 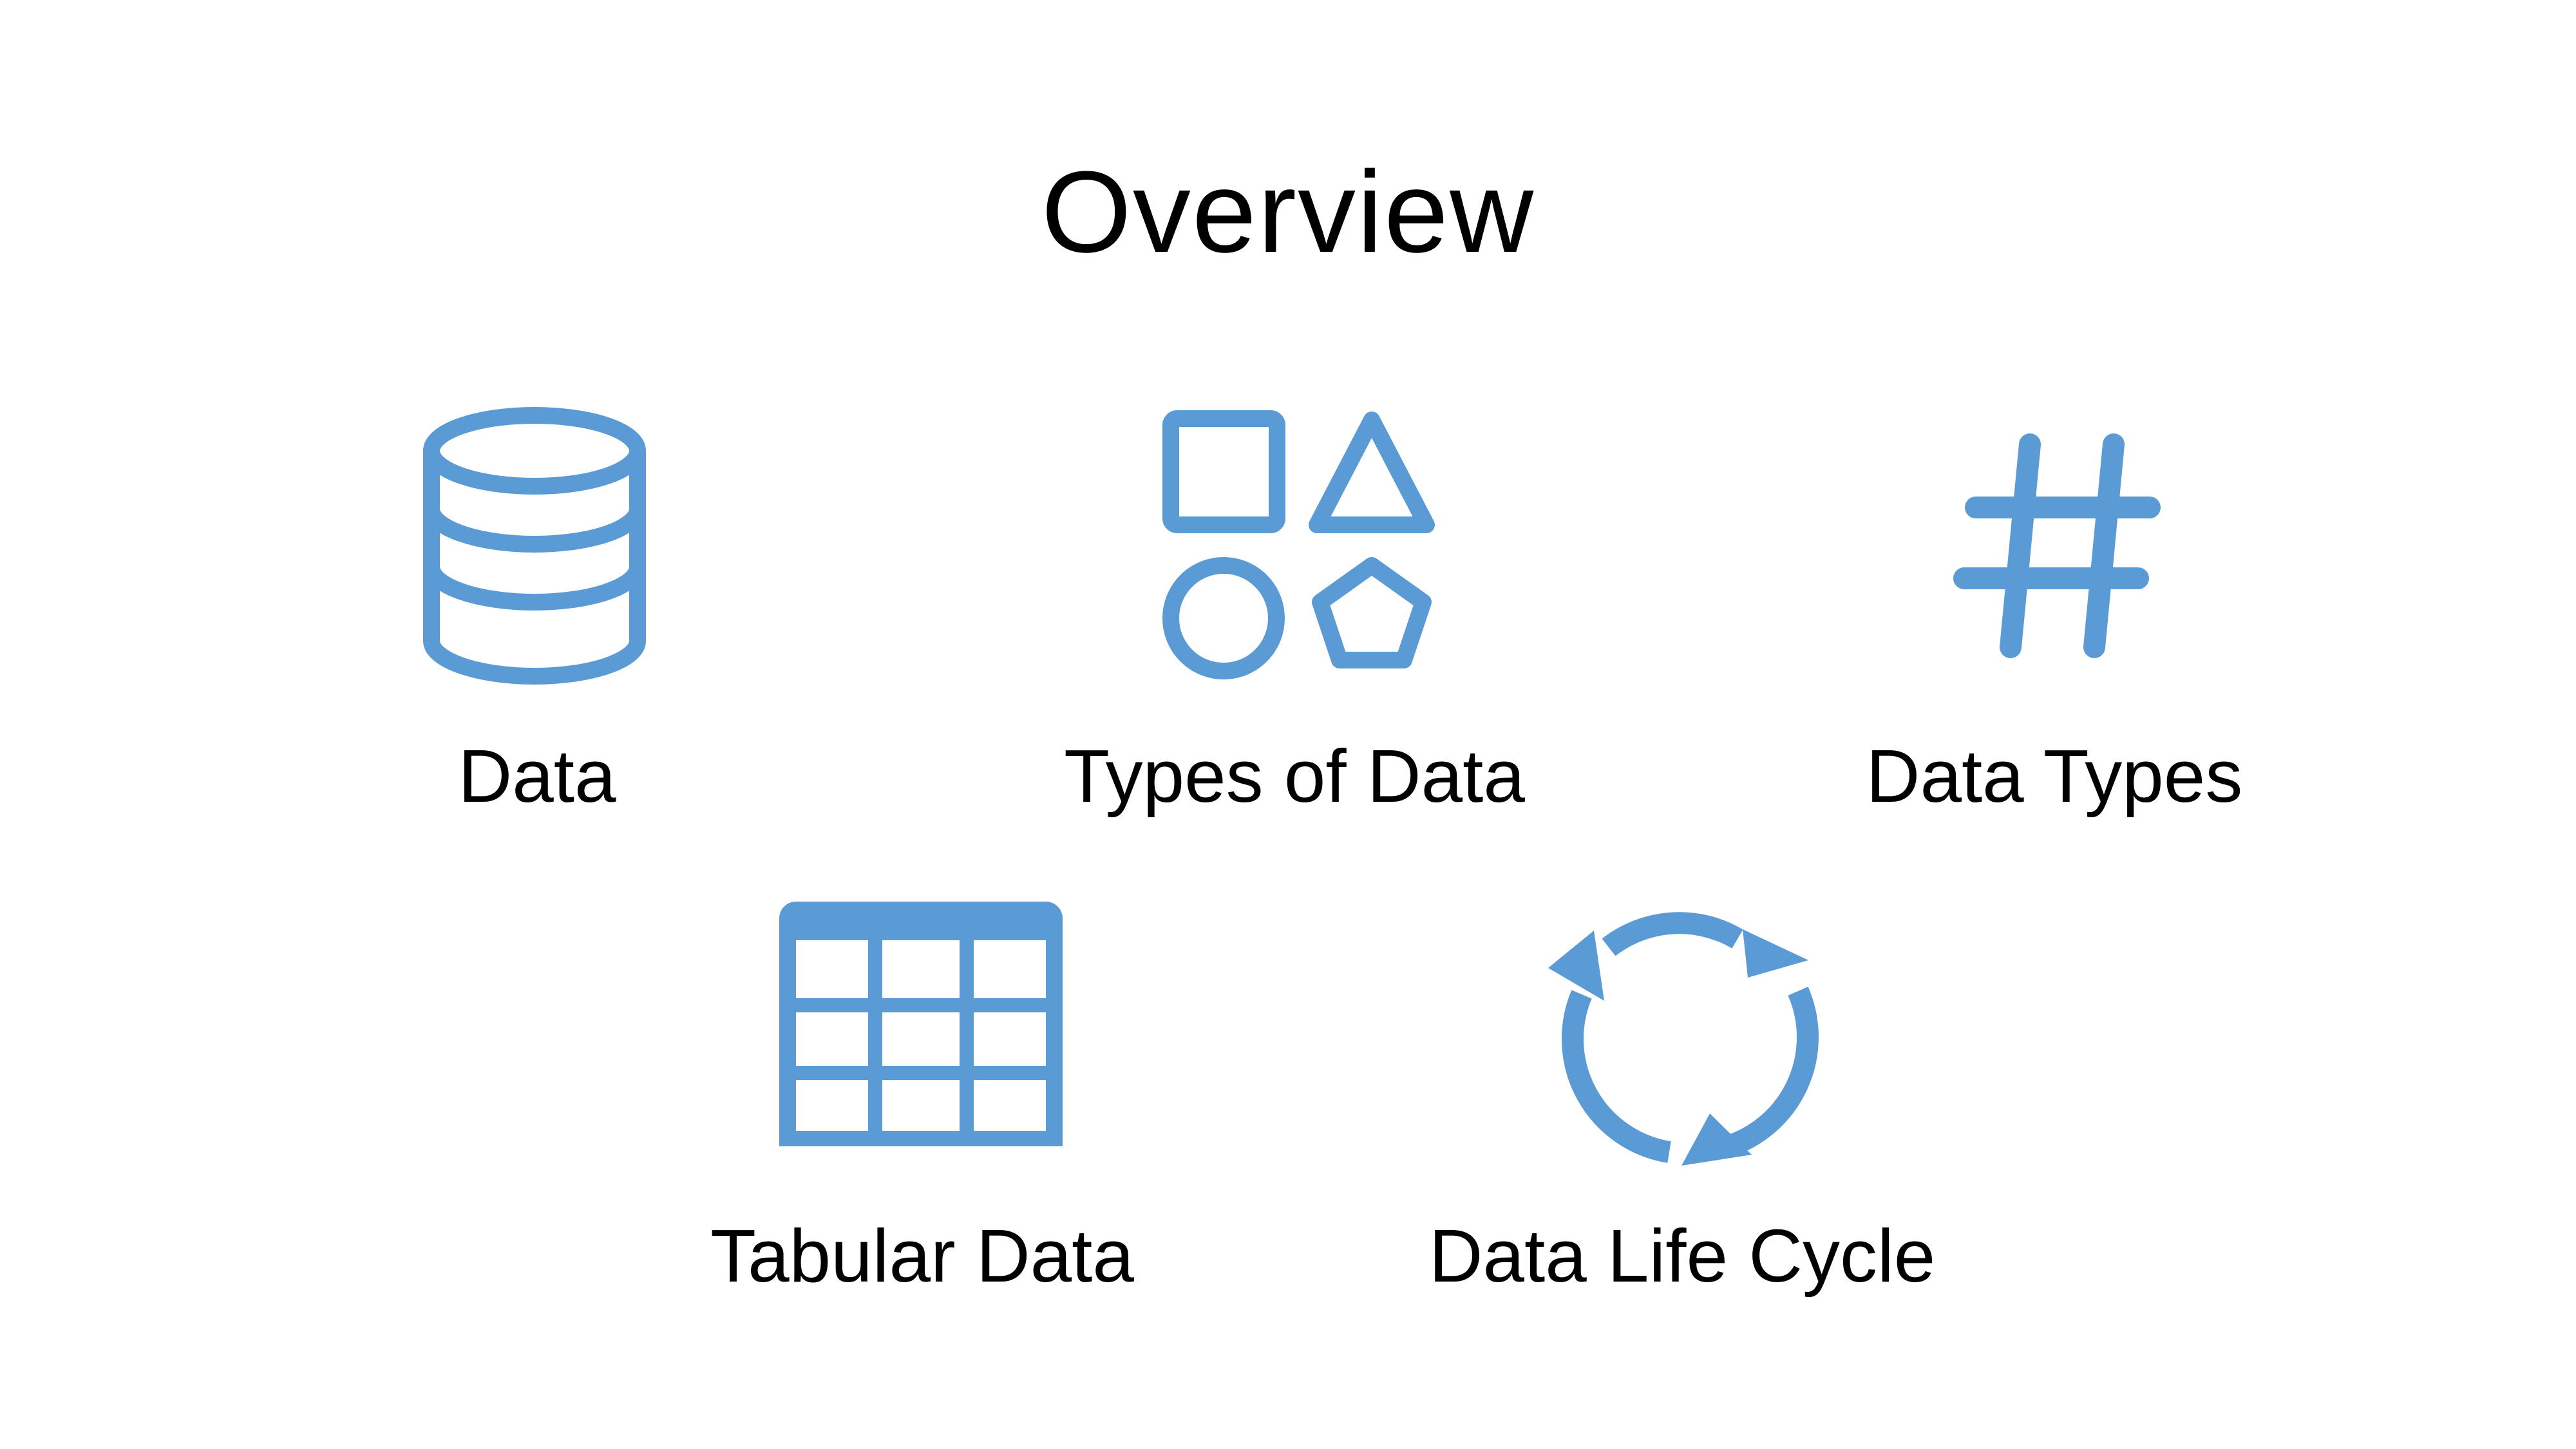 What do you see at coordinates (537, 776) in the screenshot?
I see `item-label-data: Data` at bounding box center [537, 776].